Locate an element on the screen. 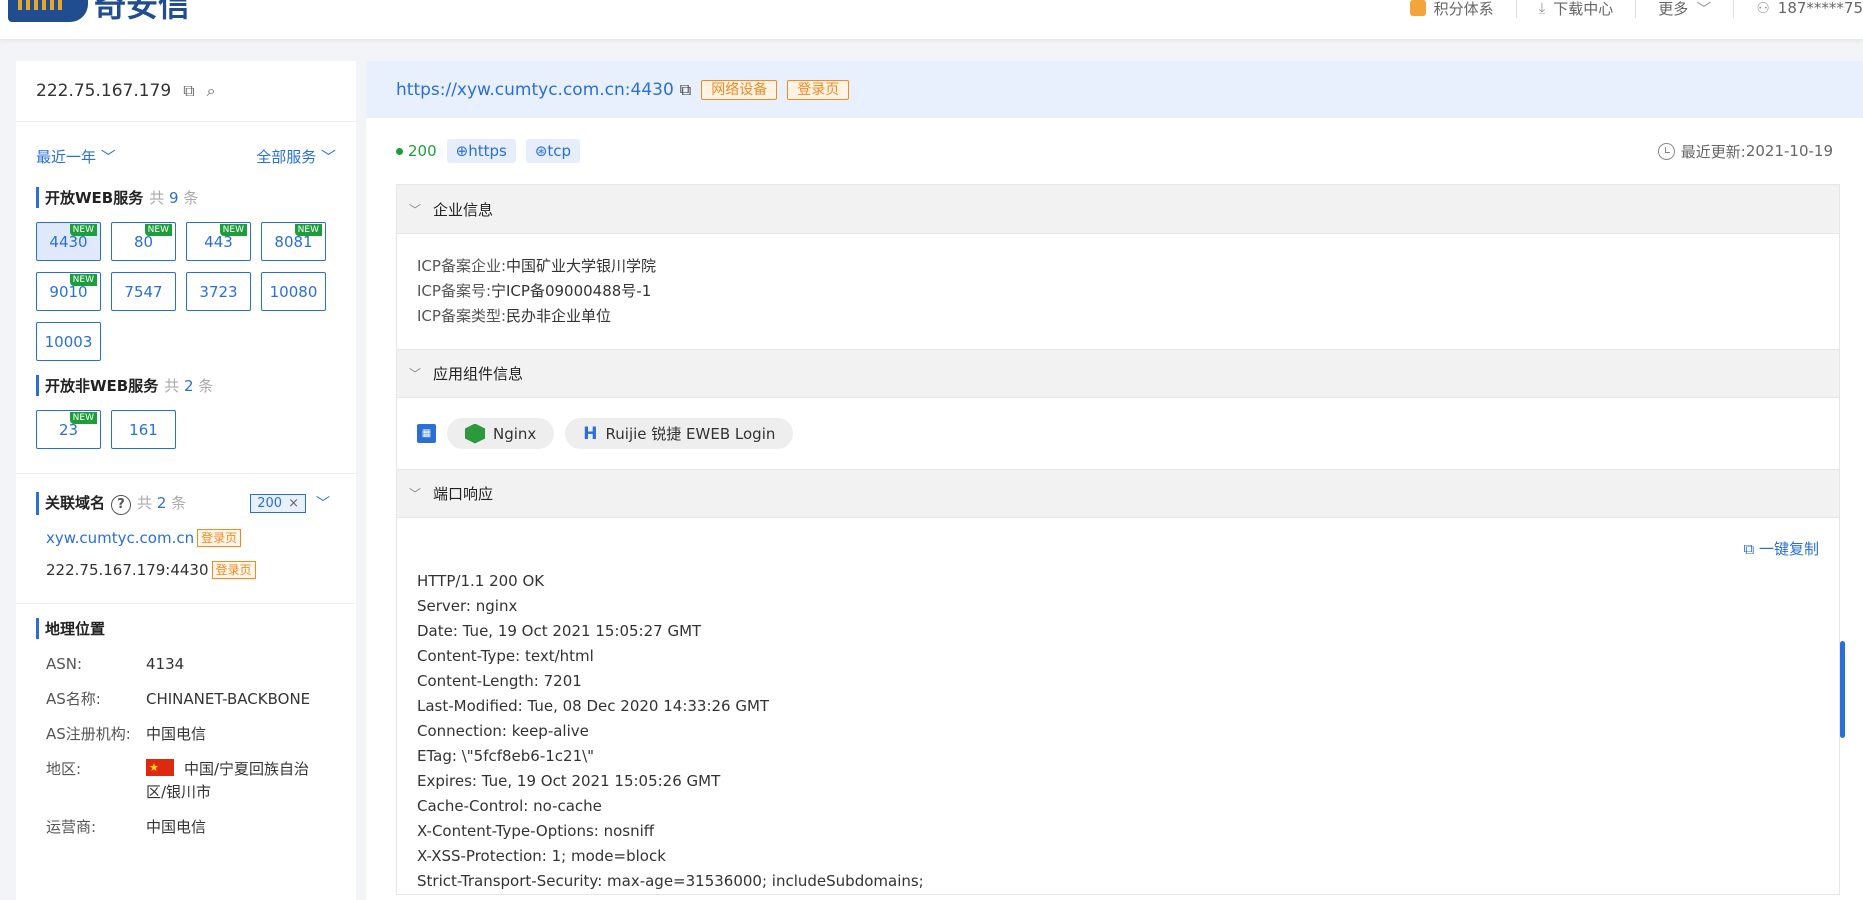 This screenshot has width=1863, height=900. port-button-443: 443 NEW is located at coordinates (218, 241).